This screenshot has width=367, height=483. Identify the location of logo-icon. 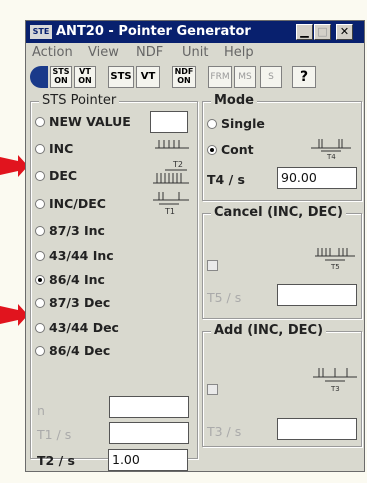
(39, 77).